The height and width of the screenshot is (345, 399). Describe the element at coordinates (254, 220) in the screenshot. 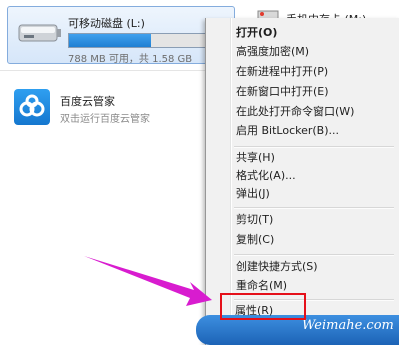

I see `menu-item-cut: 剪切(T)` at that location.